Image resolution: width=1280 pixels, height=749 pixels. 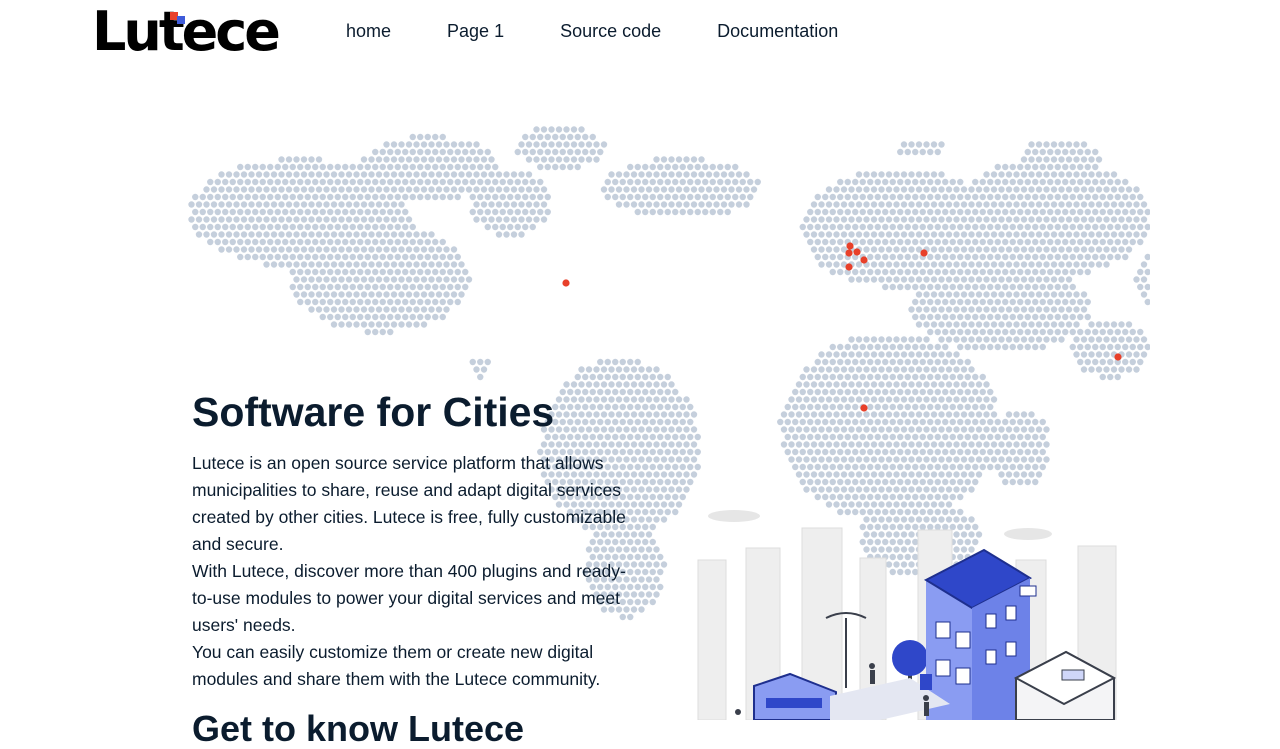 What do you see at coordinates (475, 31) in the screenshot?
I see `nav-page-1: Page 1` at bounding box center [475, 31].